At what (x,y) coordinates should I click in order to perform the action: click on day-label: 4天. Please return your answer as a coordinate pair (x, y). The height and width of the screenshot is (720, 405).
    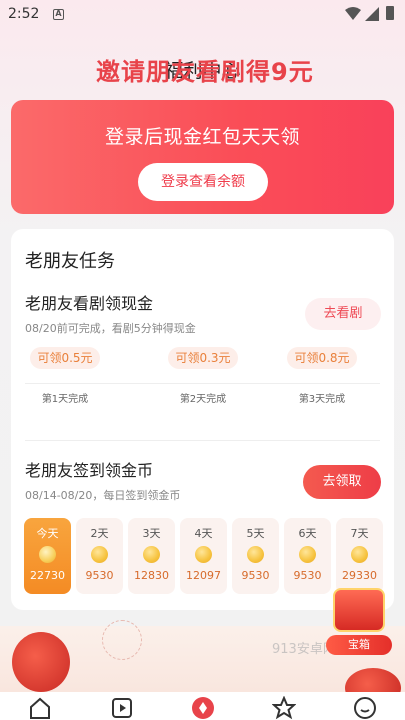
    Looking at the image, I should click on (203, 533).